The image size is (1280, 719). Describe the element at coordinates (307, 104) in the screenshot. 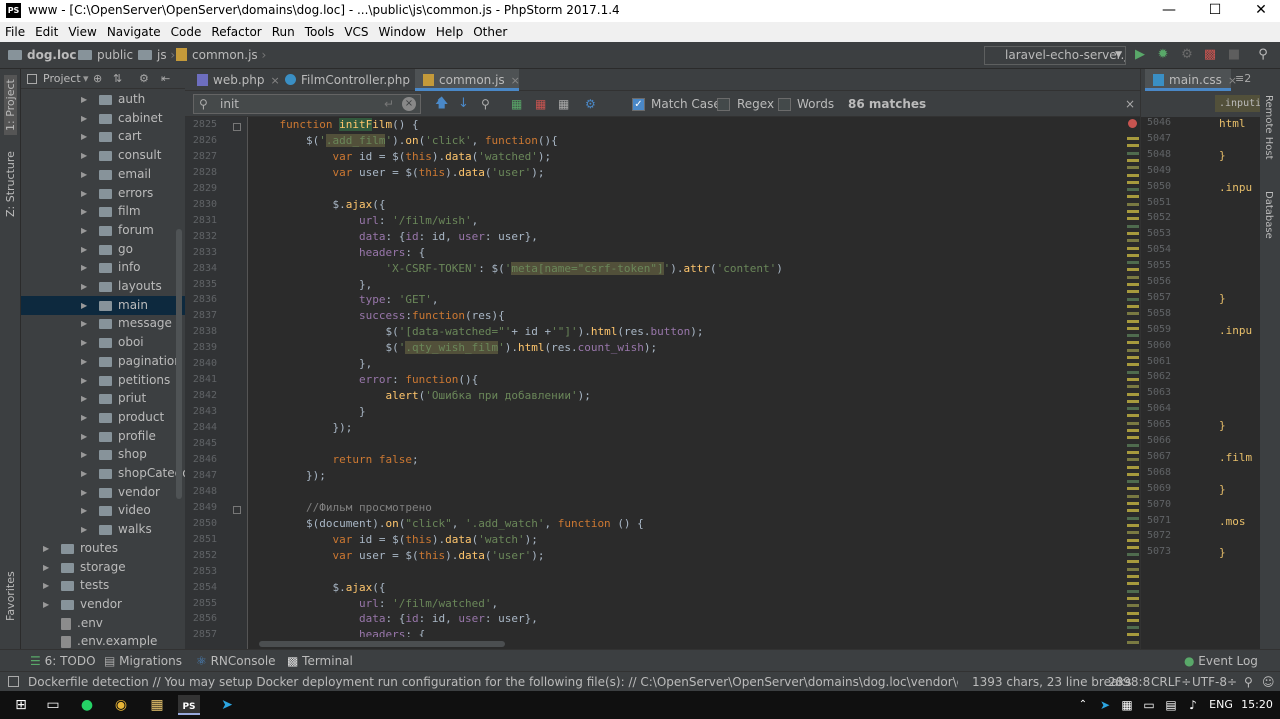

I see `search-input: ⚲ init ↵ ×` at that location.